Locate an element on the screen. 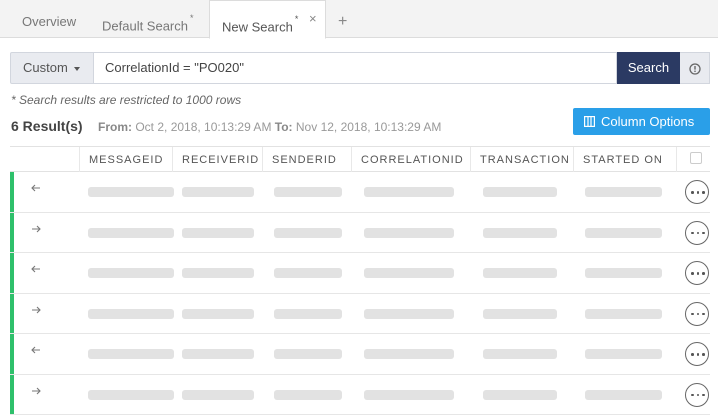 This screenshot has height=417, width=718. tab-label: New Search is located at coordinates (257, 27).